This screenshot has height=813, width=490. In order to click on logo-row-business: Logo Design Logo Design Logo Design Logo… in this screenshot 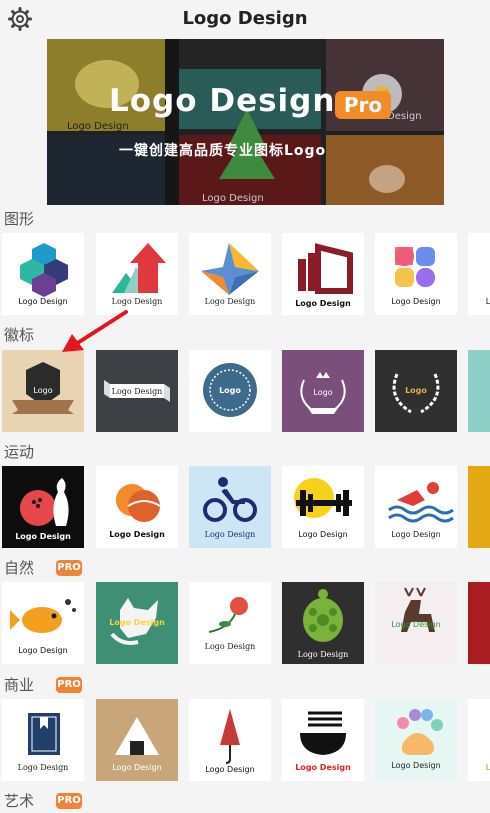, I will do `click(245, 740)`.